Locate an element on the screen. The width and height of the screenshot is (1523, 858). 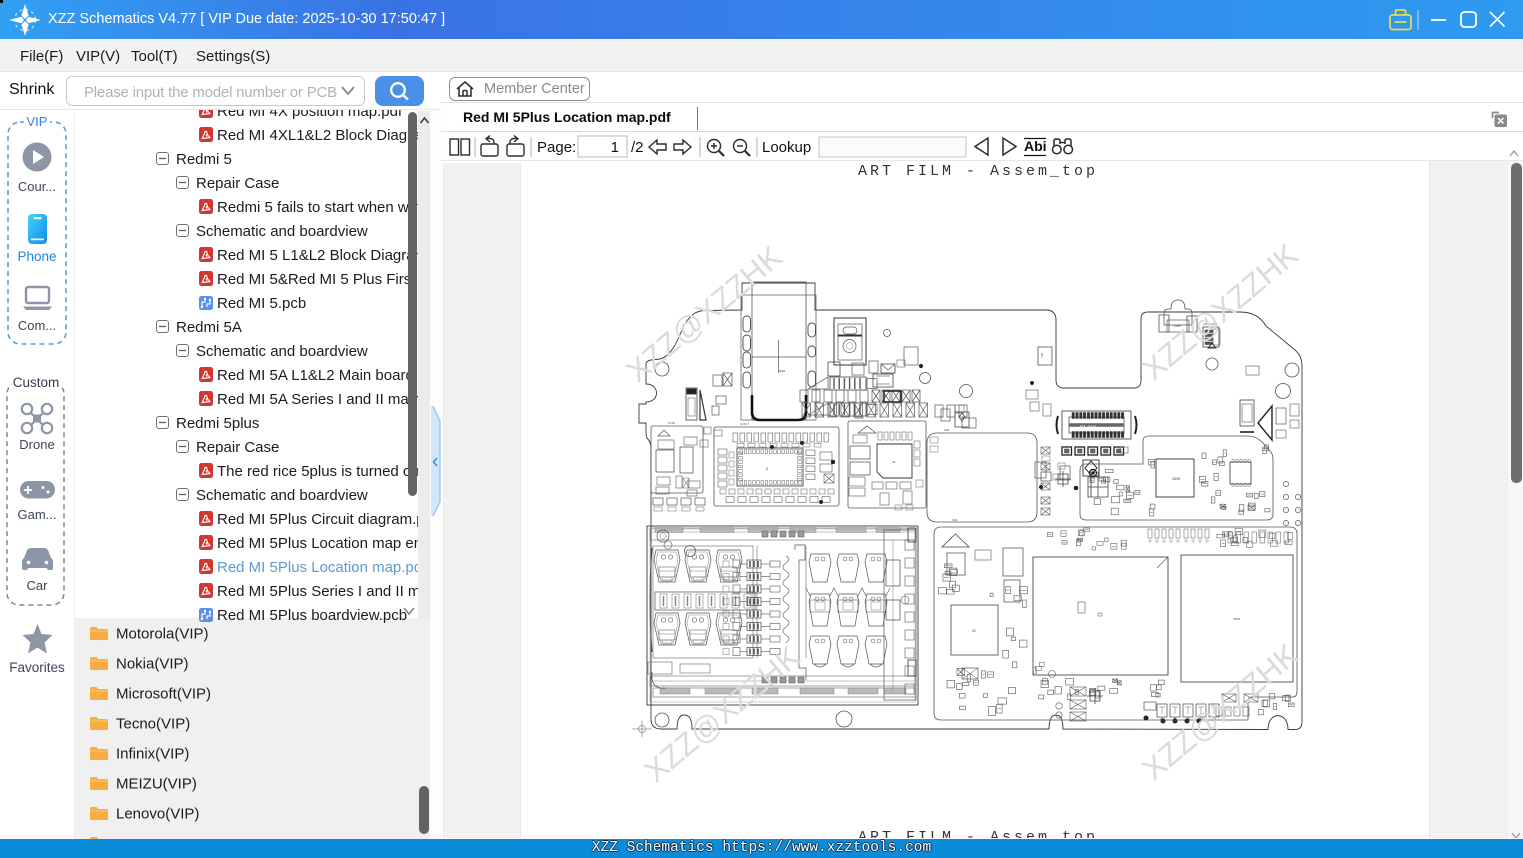
svg-text: Phone is located at coordinates (36, 256).